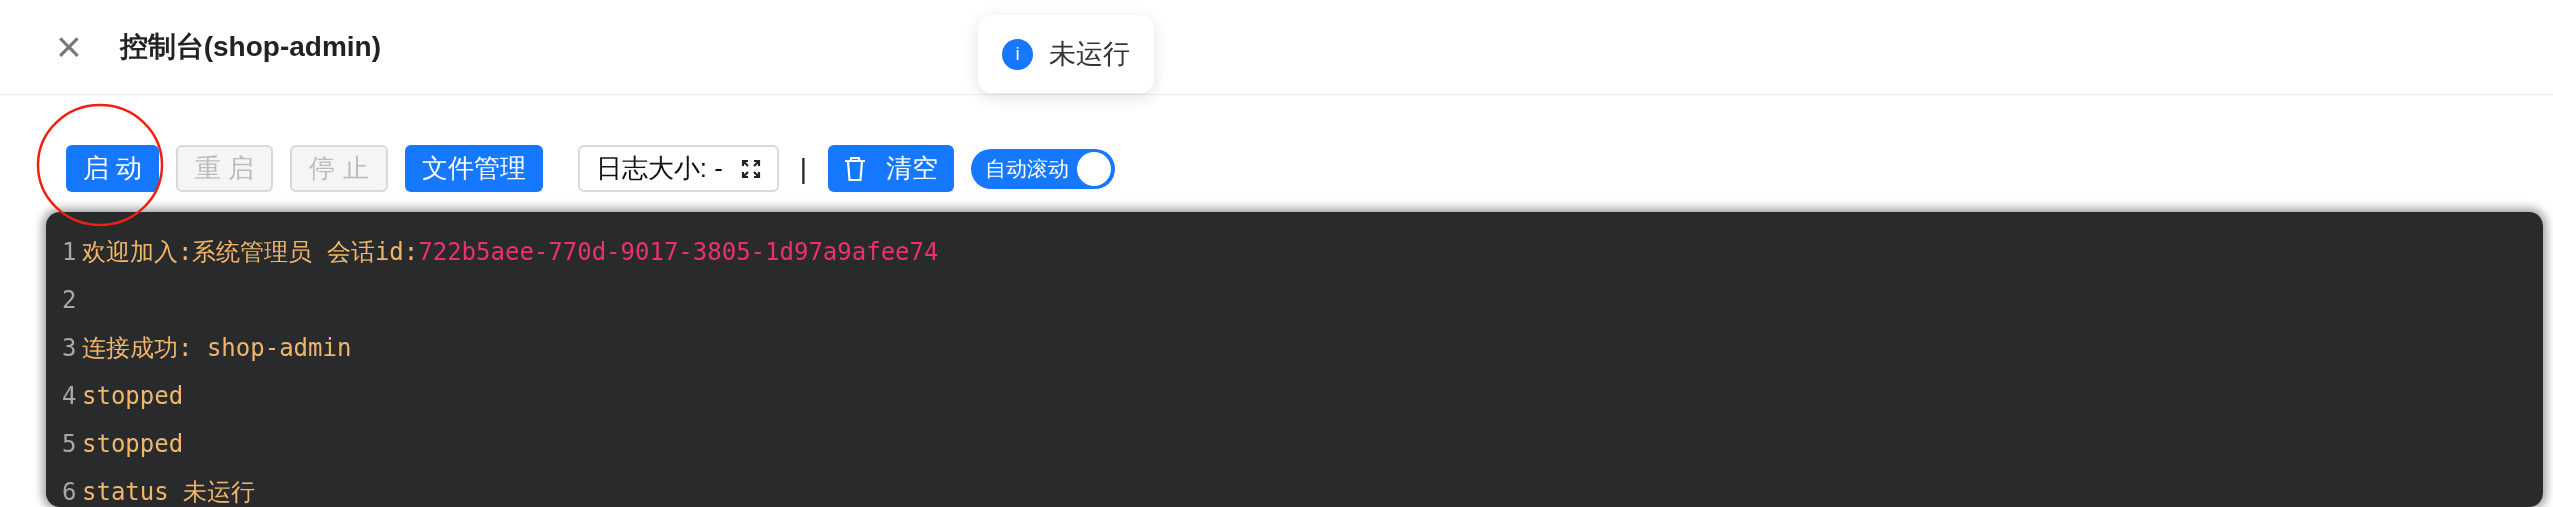  I want to click on info-icon: i, so click(1017, 54).